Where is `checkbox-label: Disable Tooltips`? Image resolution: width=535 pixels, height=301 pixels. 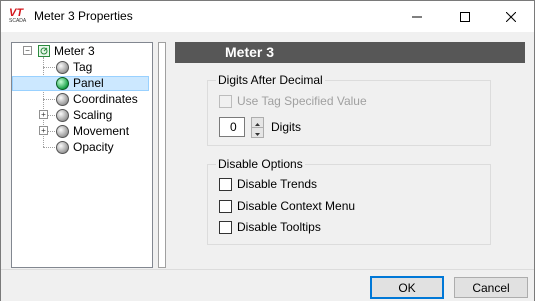 checkbox-label: Disable Tooltips is located at coordinates (279, 227).